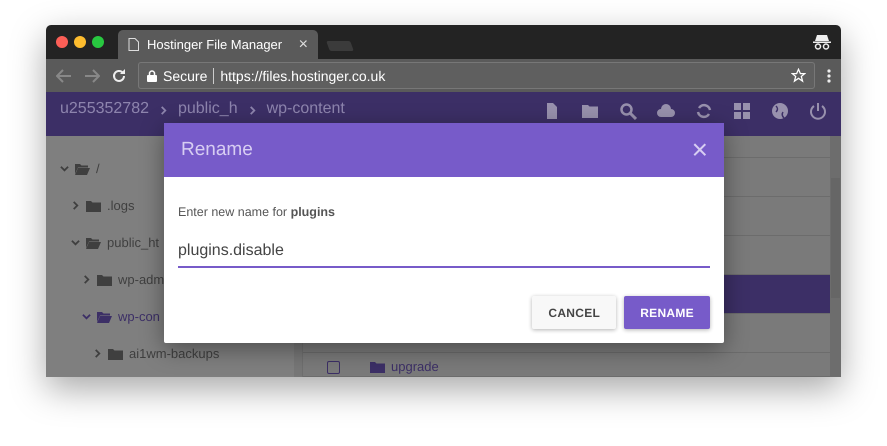 The width and height of the screenshot is (887, 446). What do you see at coordinates (704, 111) in the screenshot?
I see `refresh-icon` at bounding box center [704, 111].